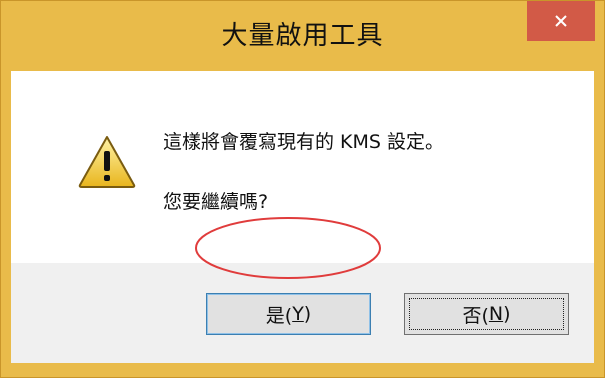 This screenshot has width=605, height=378. I want to click on warning-icon, so click(107, 161).